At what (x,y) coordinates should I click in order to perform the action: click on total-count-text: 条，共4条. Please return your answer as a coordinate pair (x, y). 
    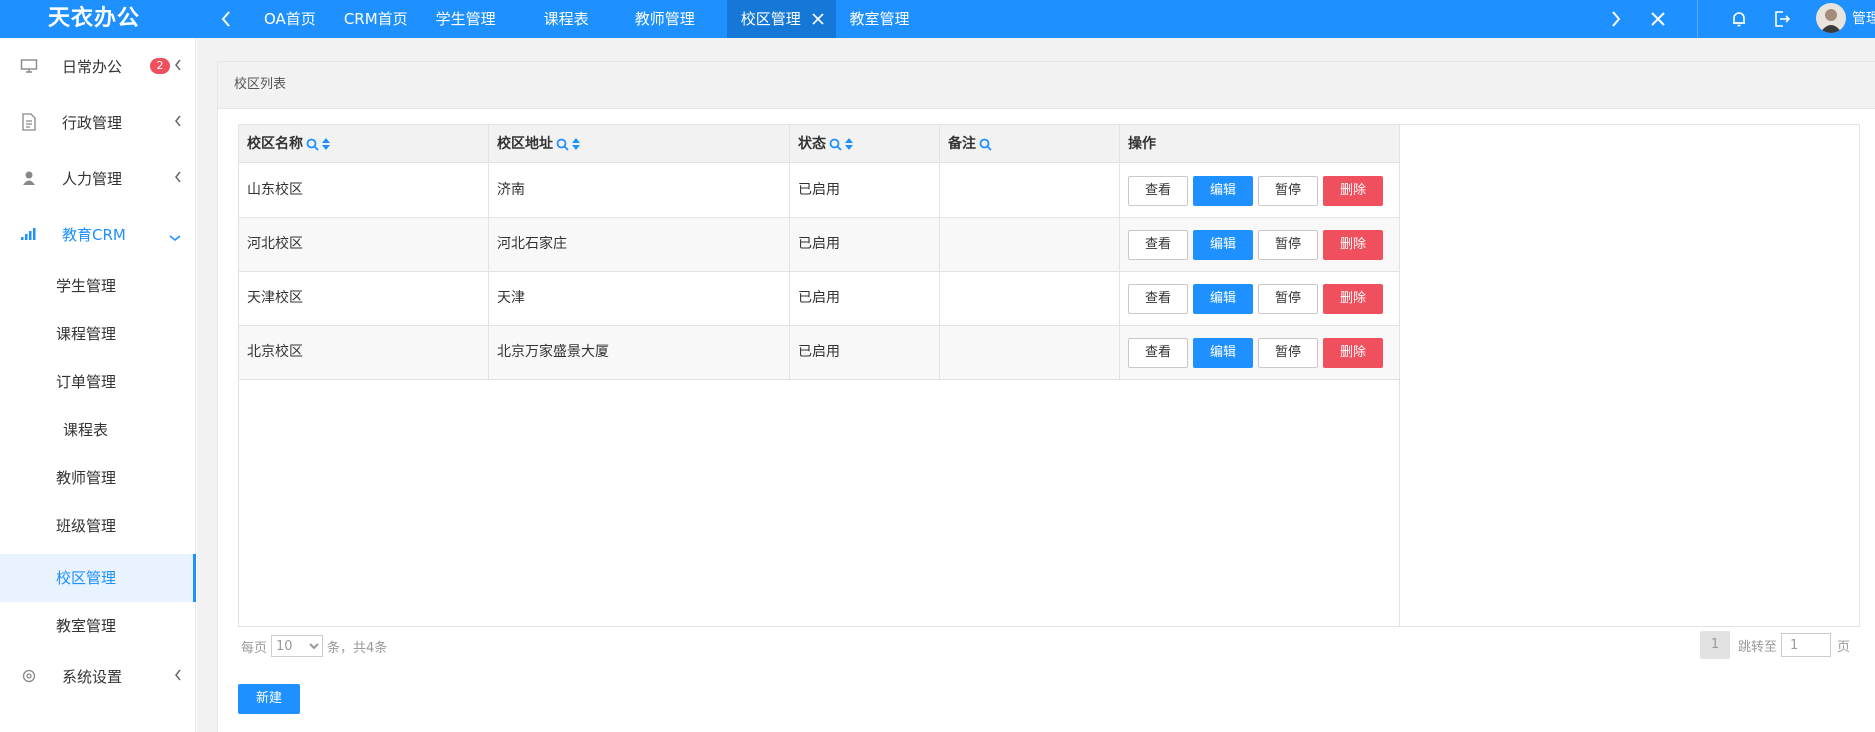
    Looking at the image, I should click on (357, 648).